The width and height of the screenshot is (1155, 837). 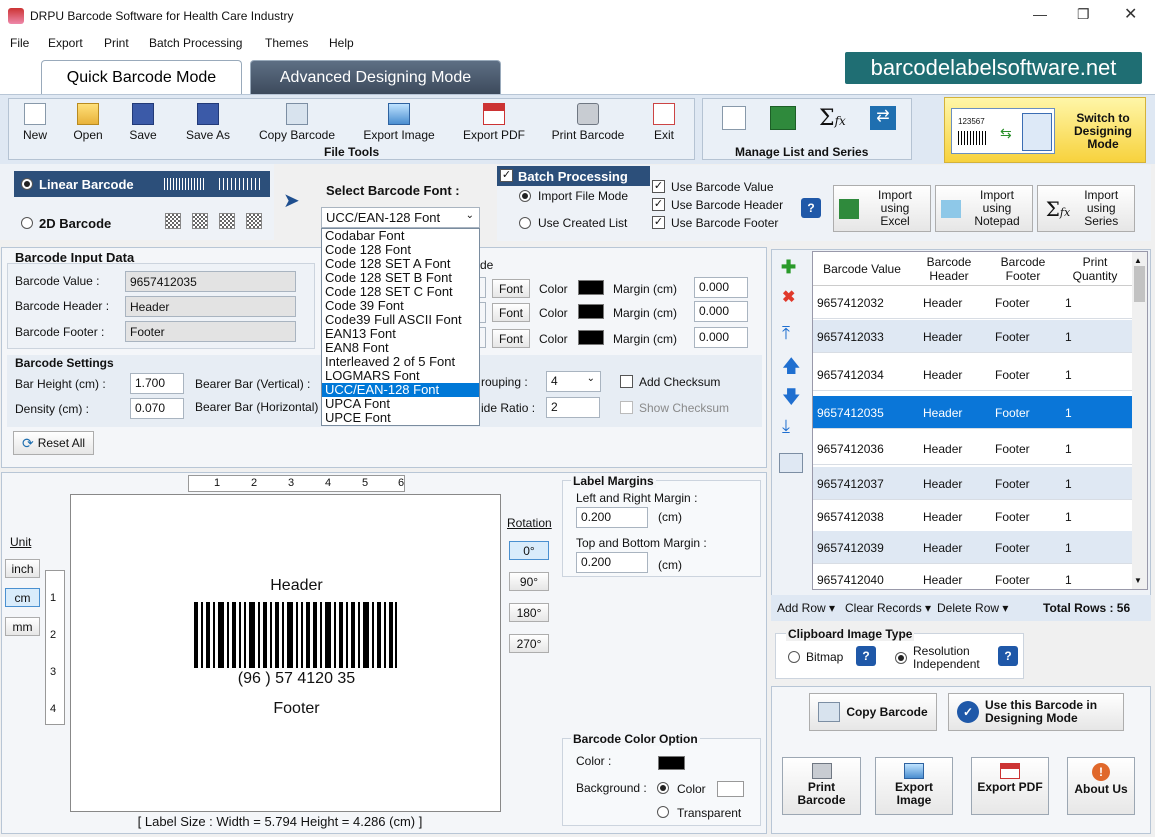 I want to click on switch-to-designing-mode-button: 123567 ⇆ Switch to Designing Mode, so click(x=1045, y=130).